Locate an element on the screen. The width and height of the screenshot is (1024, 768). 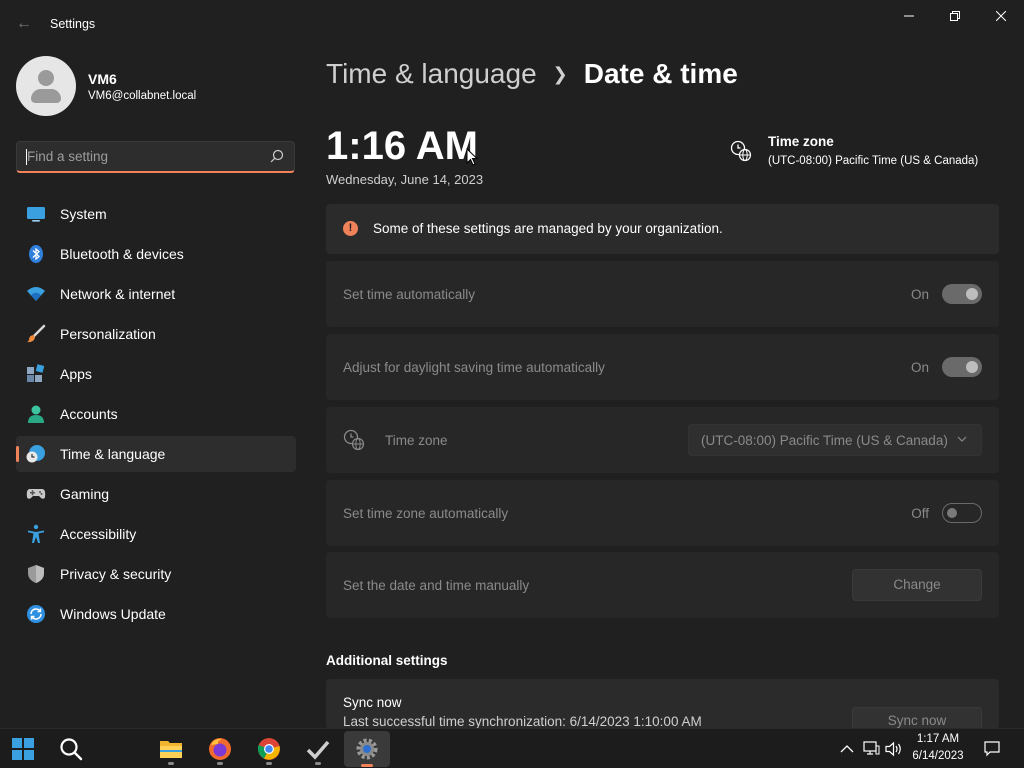
speaker-icon is located at coordinates (893, 749).